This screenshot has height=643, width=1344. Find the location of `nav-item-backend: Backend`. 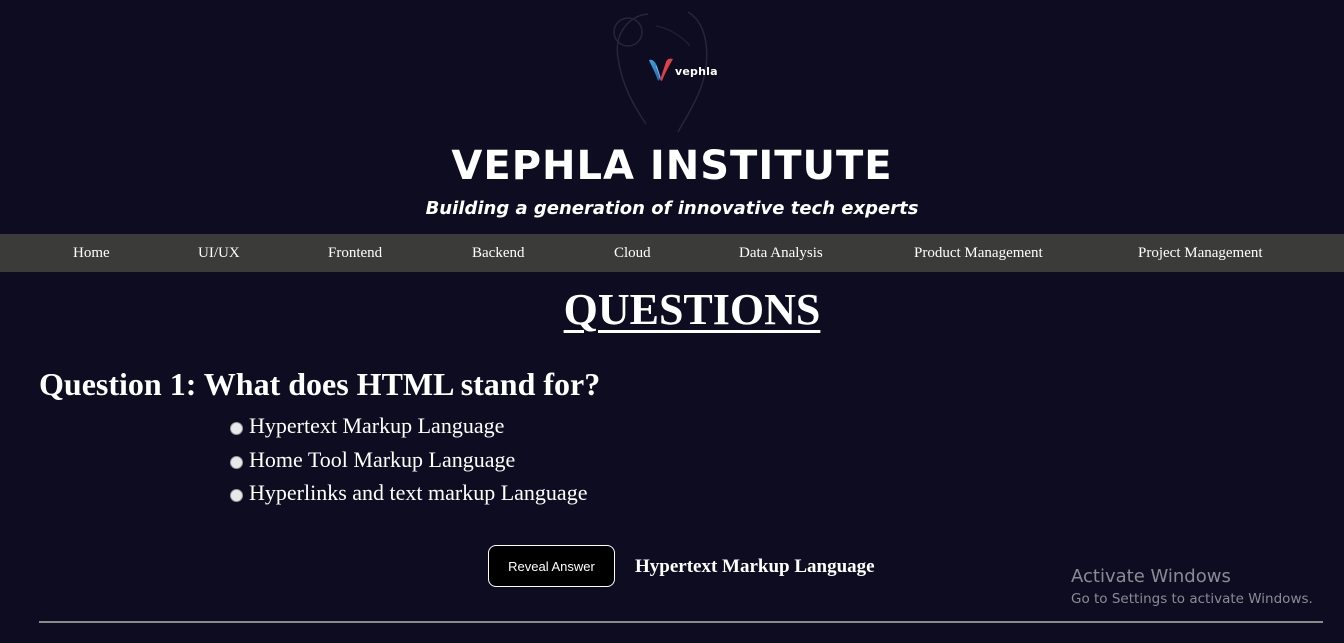

nav-item-backend: Backend is located at coordinates (498, 253).